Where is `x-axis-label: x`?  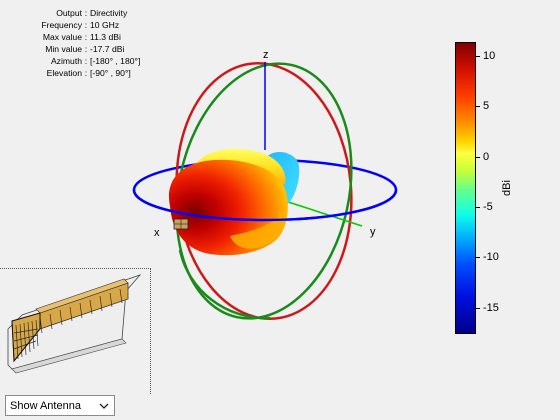
x-axis-label: x is located at coordinates (157, 233).